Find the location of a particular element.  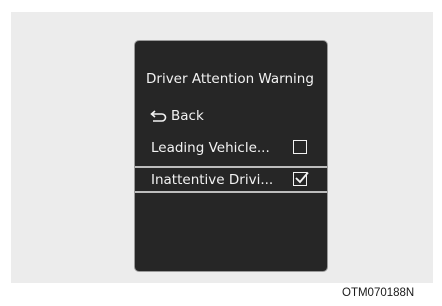

return-arrow-icon is located at coordinates (158, 116).